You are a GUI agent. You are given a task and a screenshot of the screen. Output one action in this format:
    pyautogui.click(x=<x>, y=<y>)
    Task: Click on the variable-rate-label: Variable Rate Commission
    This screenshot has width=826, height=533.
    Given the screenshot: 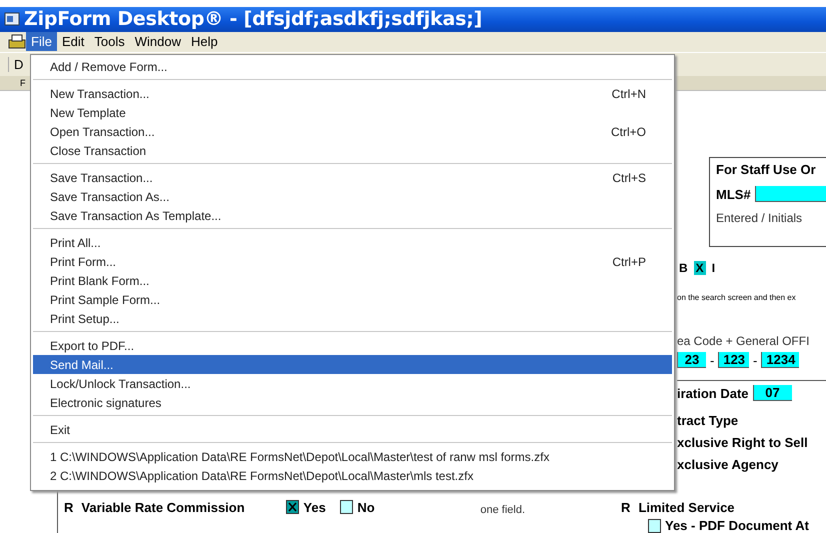 What is the action you would take?
    pyautogui.click(x=163, y=507)
    